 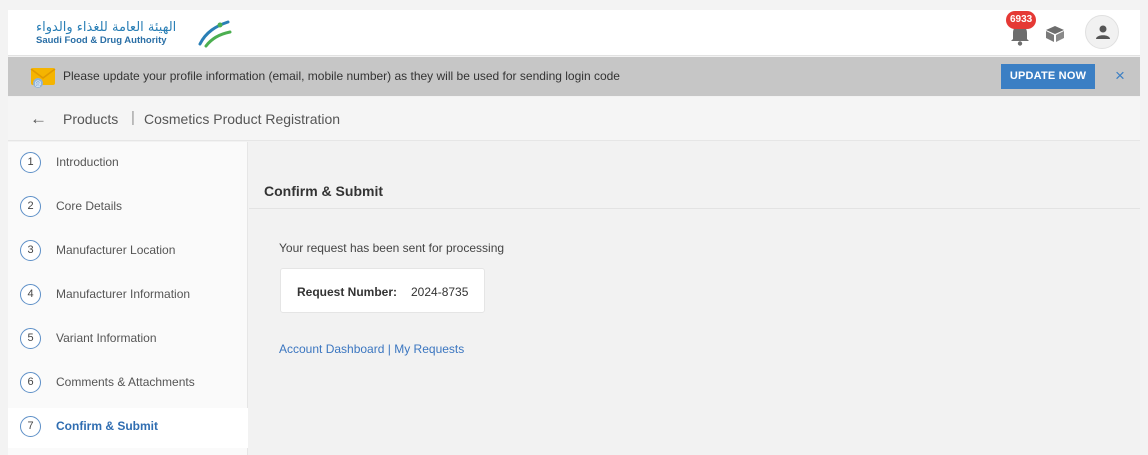 I want to click on request-number-card: Request Number: 2024-8735, so click(x=382, y=290).